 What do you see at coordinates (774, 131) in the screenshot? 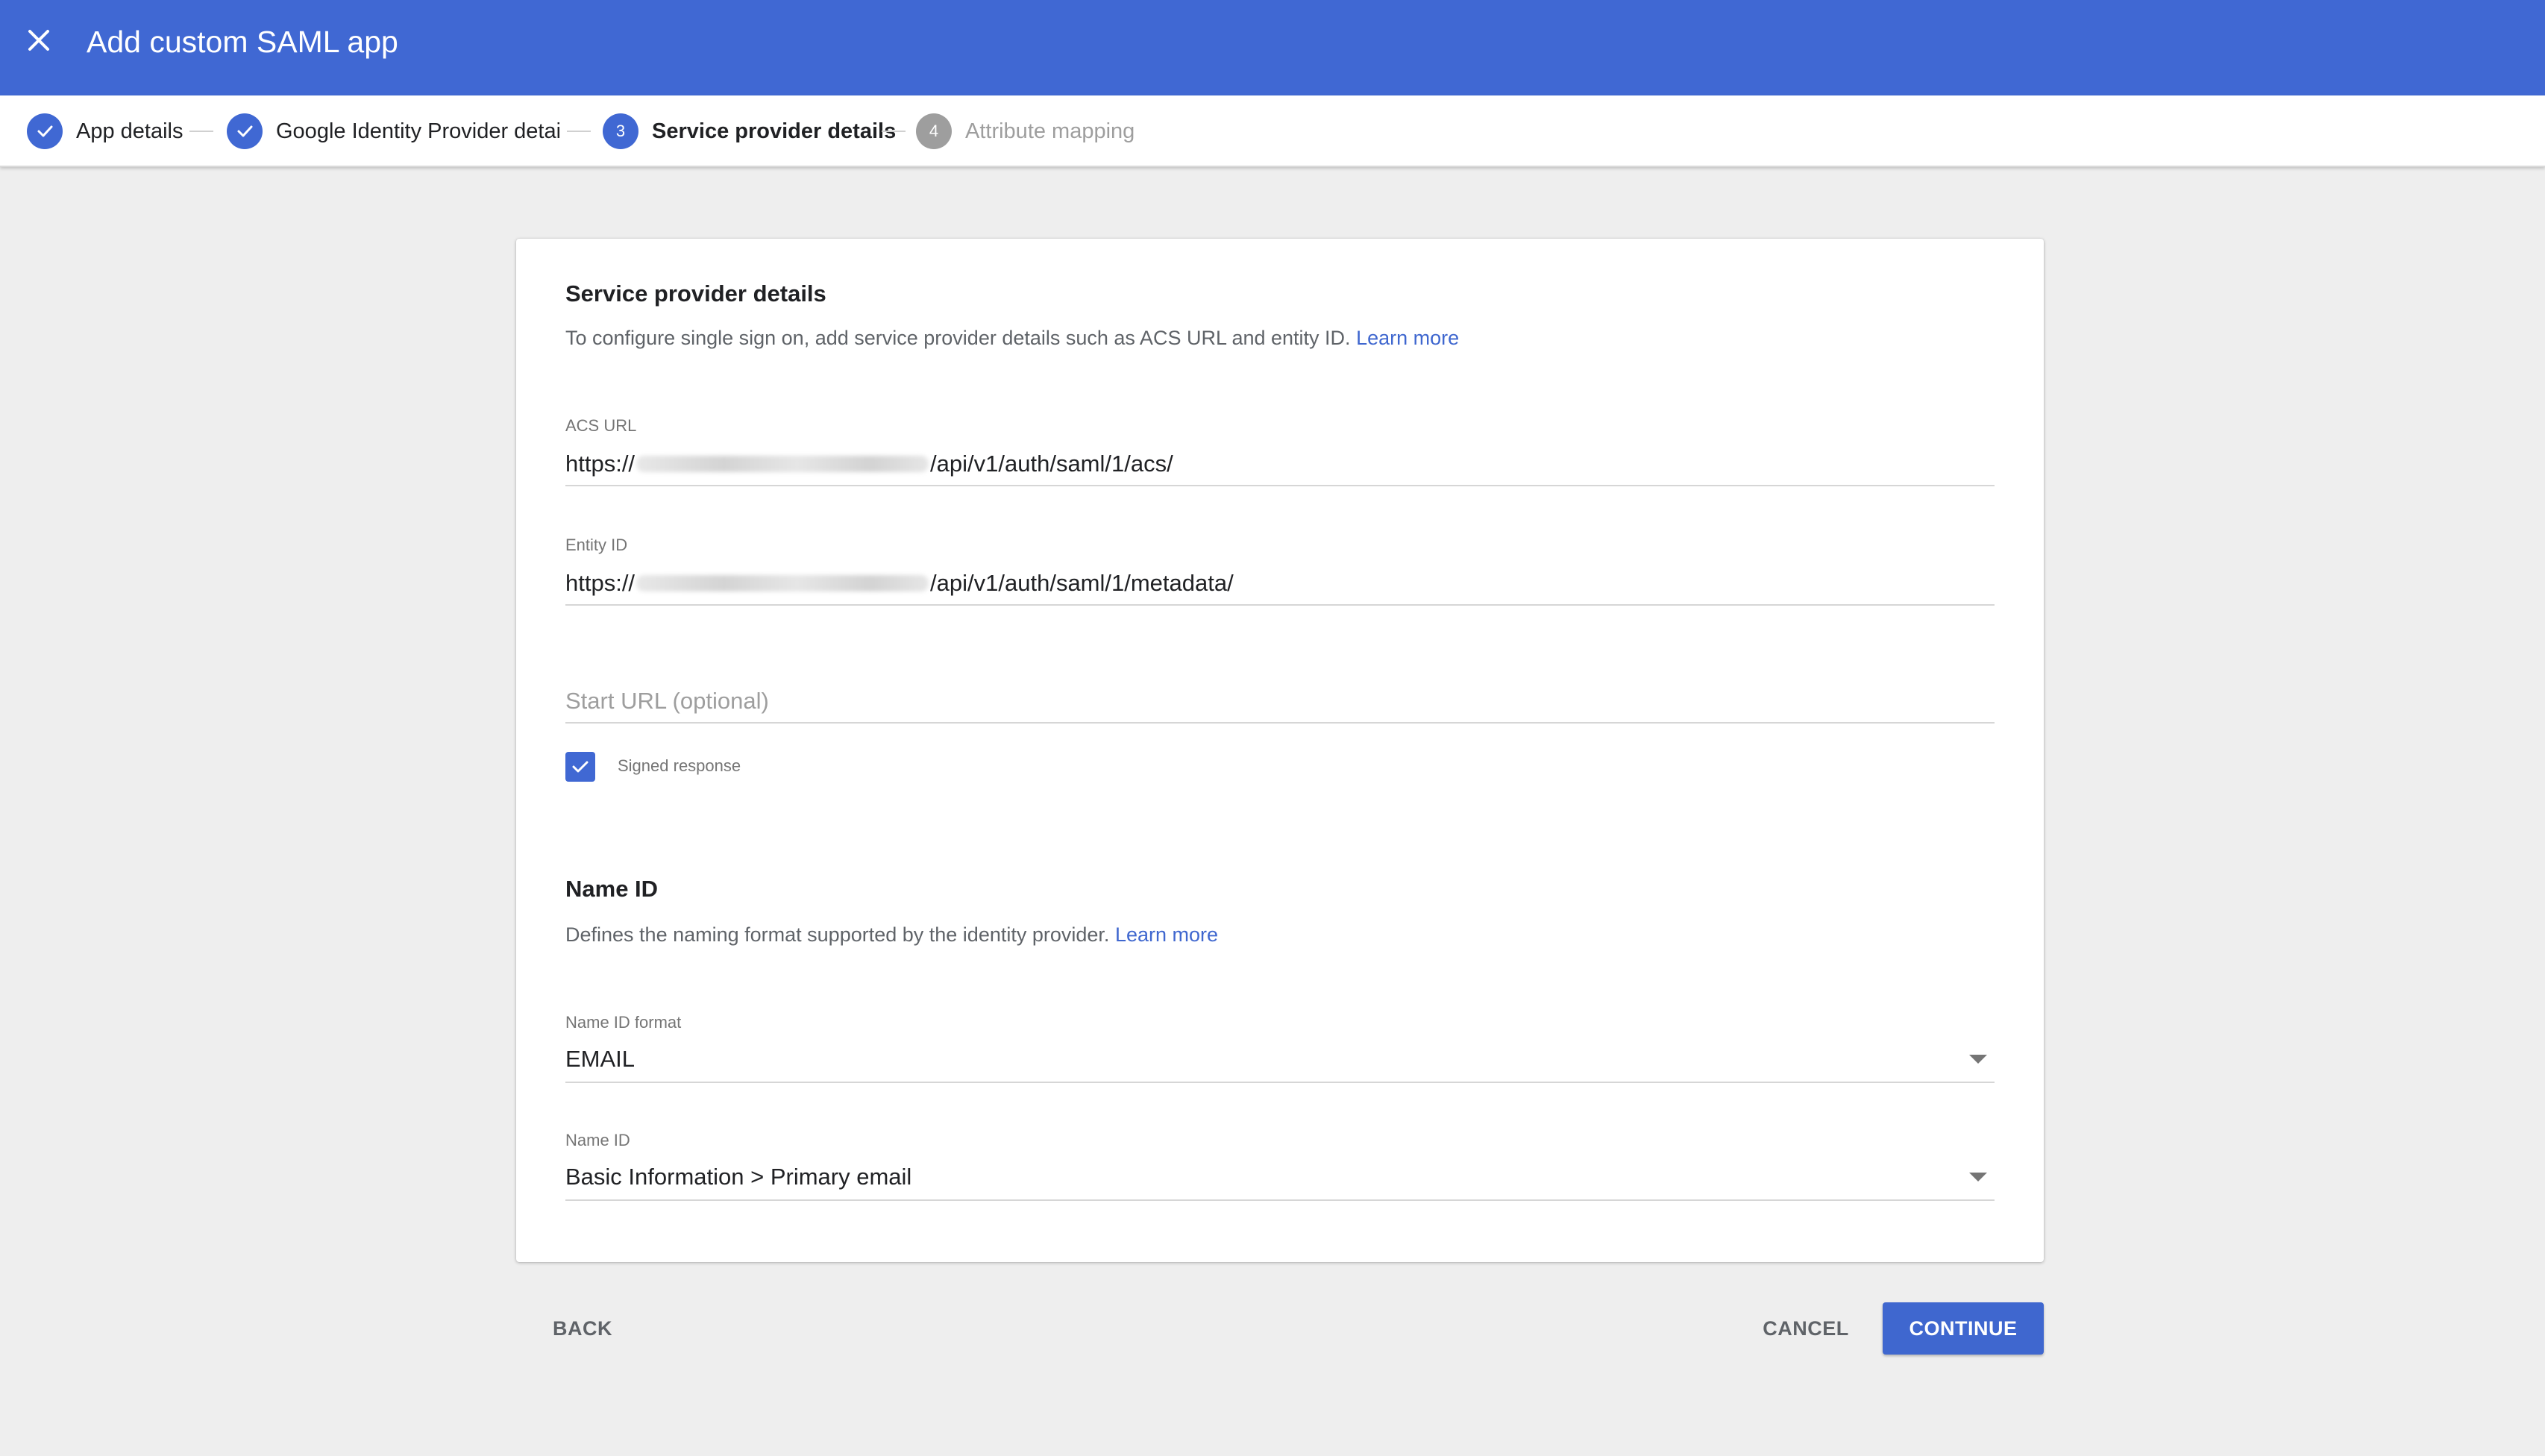
I see `step-label: Service provider details` at bounding box center [774, 131].